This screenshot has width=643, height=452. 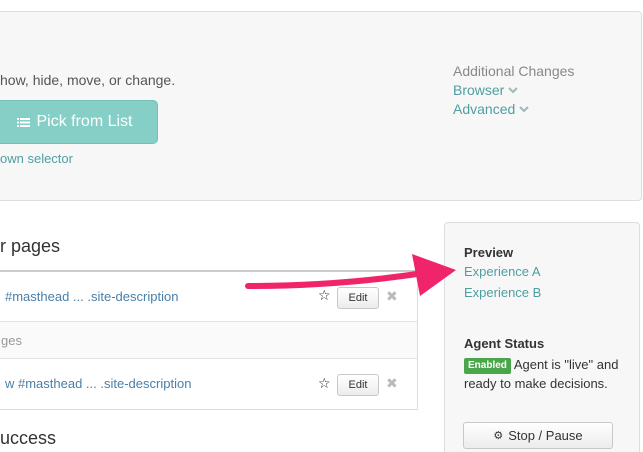 I want to click on advanced-link-label: Advanced, so click(x=484, y=109).